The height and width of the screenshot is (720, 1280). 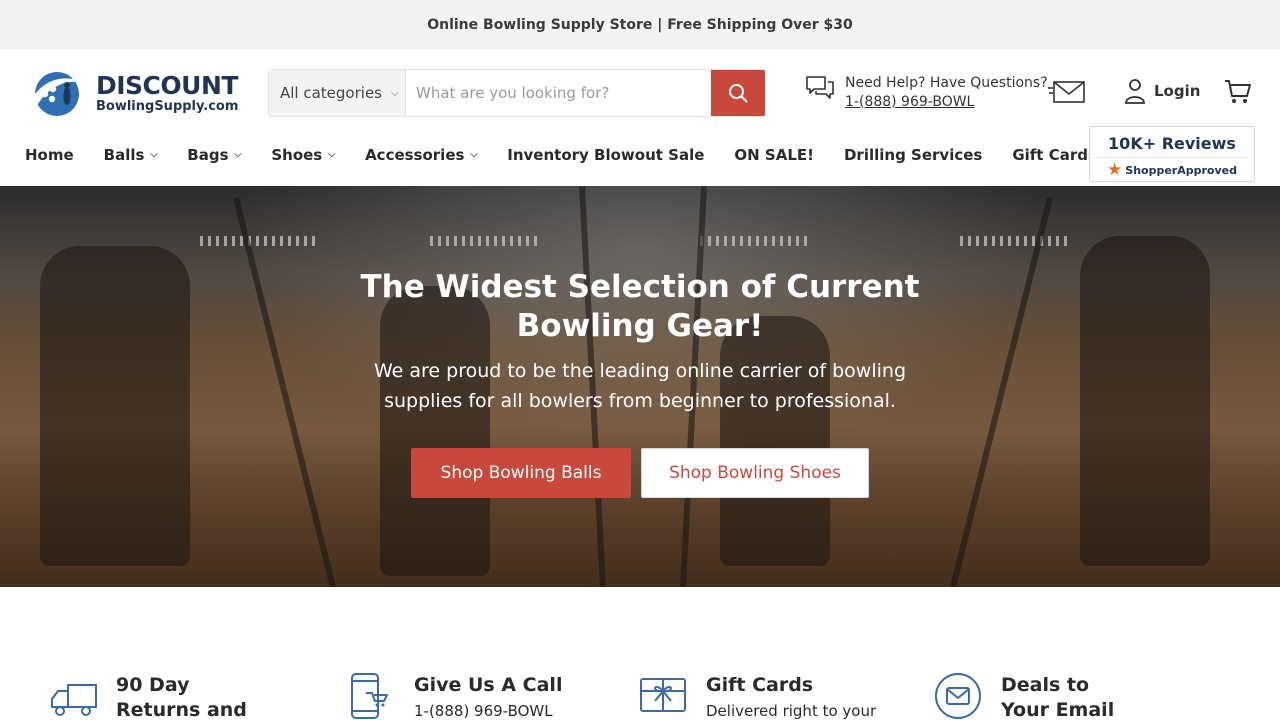 I want to click on reviews-badge: 10K+ Reviews ★ ShopperApproved, so click(x=1172, y=154).